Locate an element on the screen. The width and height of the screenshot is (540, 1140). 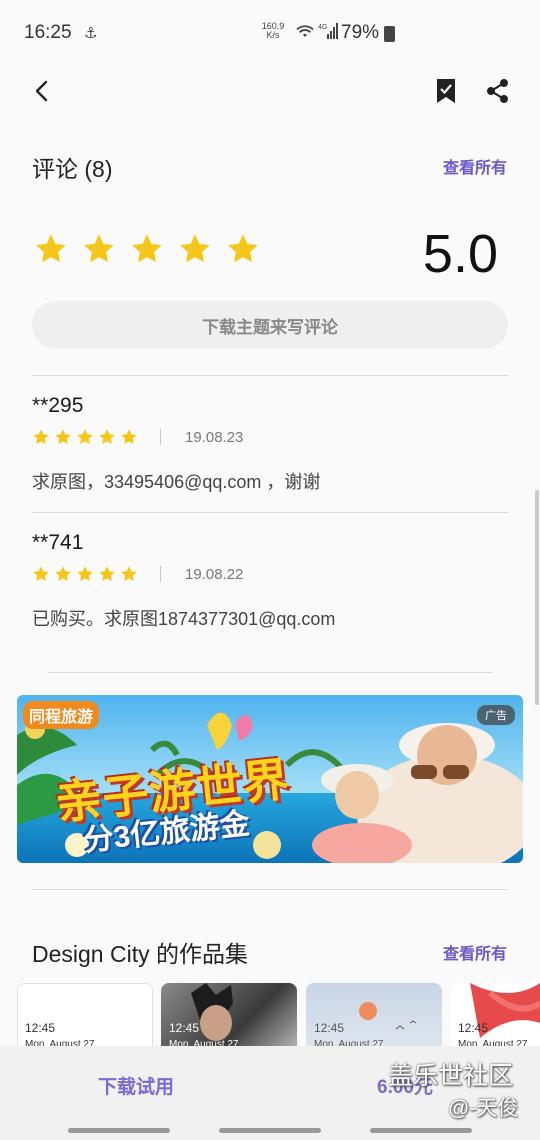
watermark-line1: 盖乐世社区 is located at coordinates (451, 1076).